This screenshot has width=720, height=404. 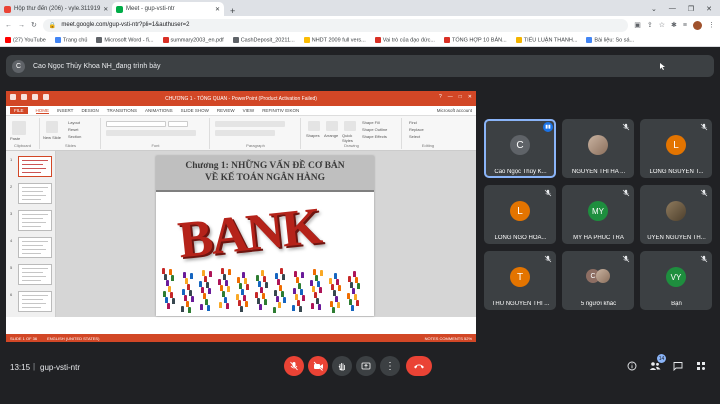 What do you see at coordinates (74, 122) in the screenshot?
I see `layout-button: Layout` at bounding box center [74, 122].